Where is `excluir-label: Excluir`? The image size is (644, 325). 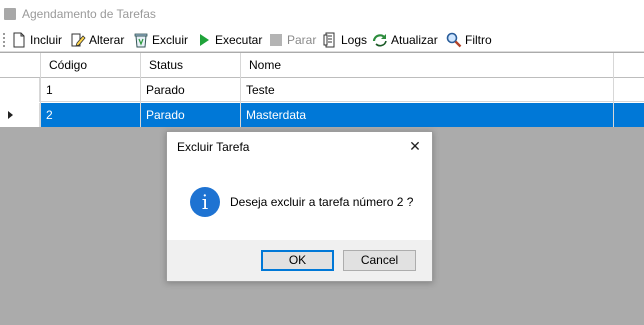
excluir-label: Excluir is located at coordinates (170, 40).